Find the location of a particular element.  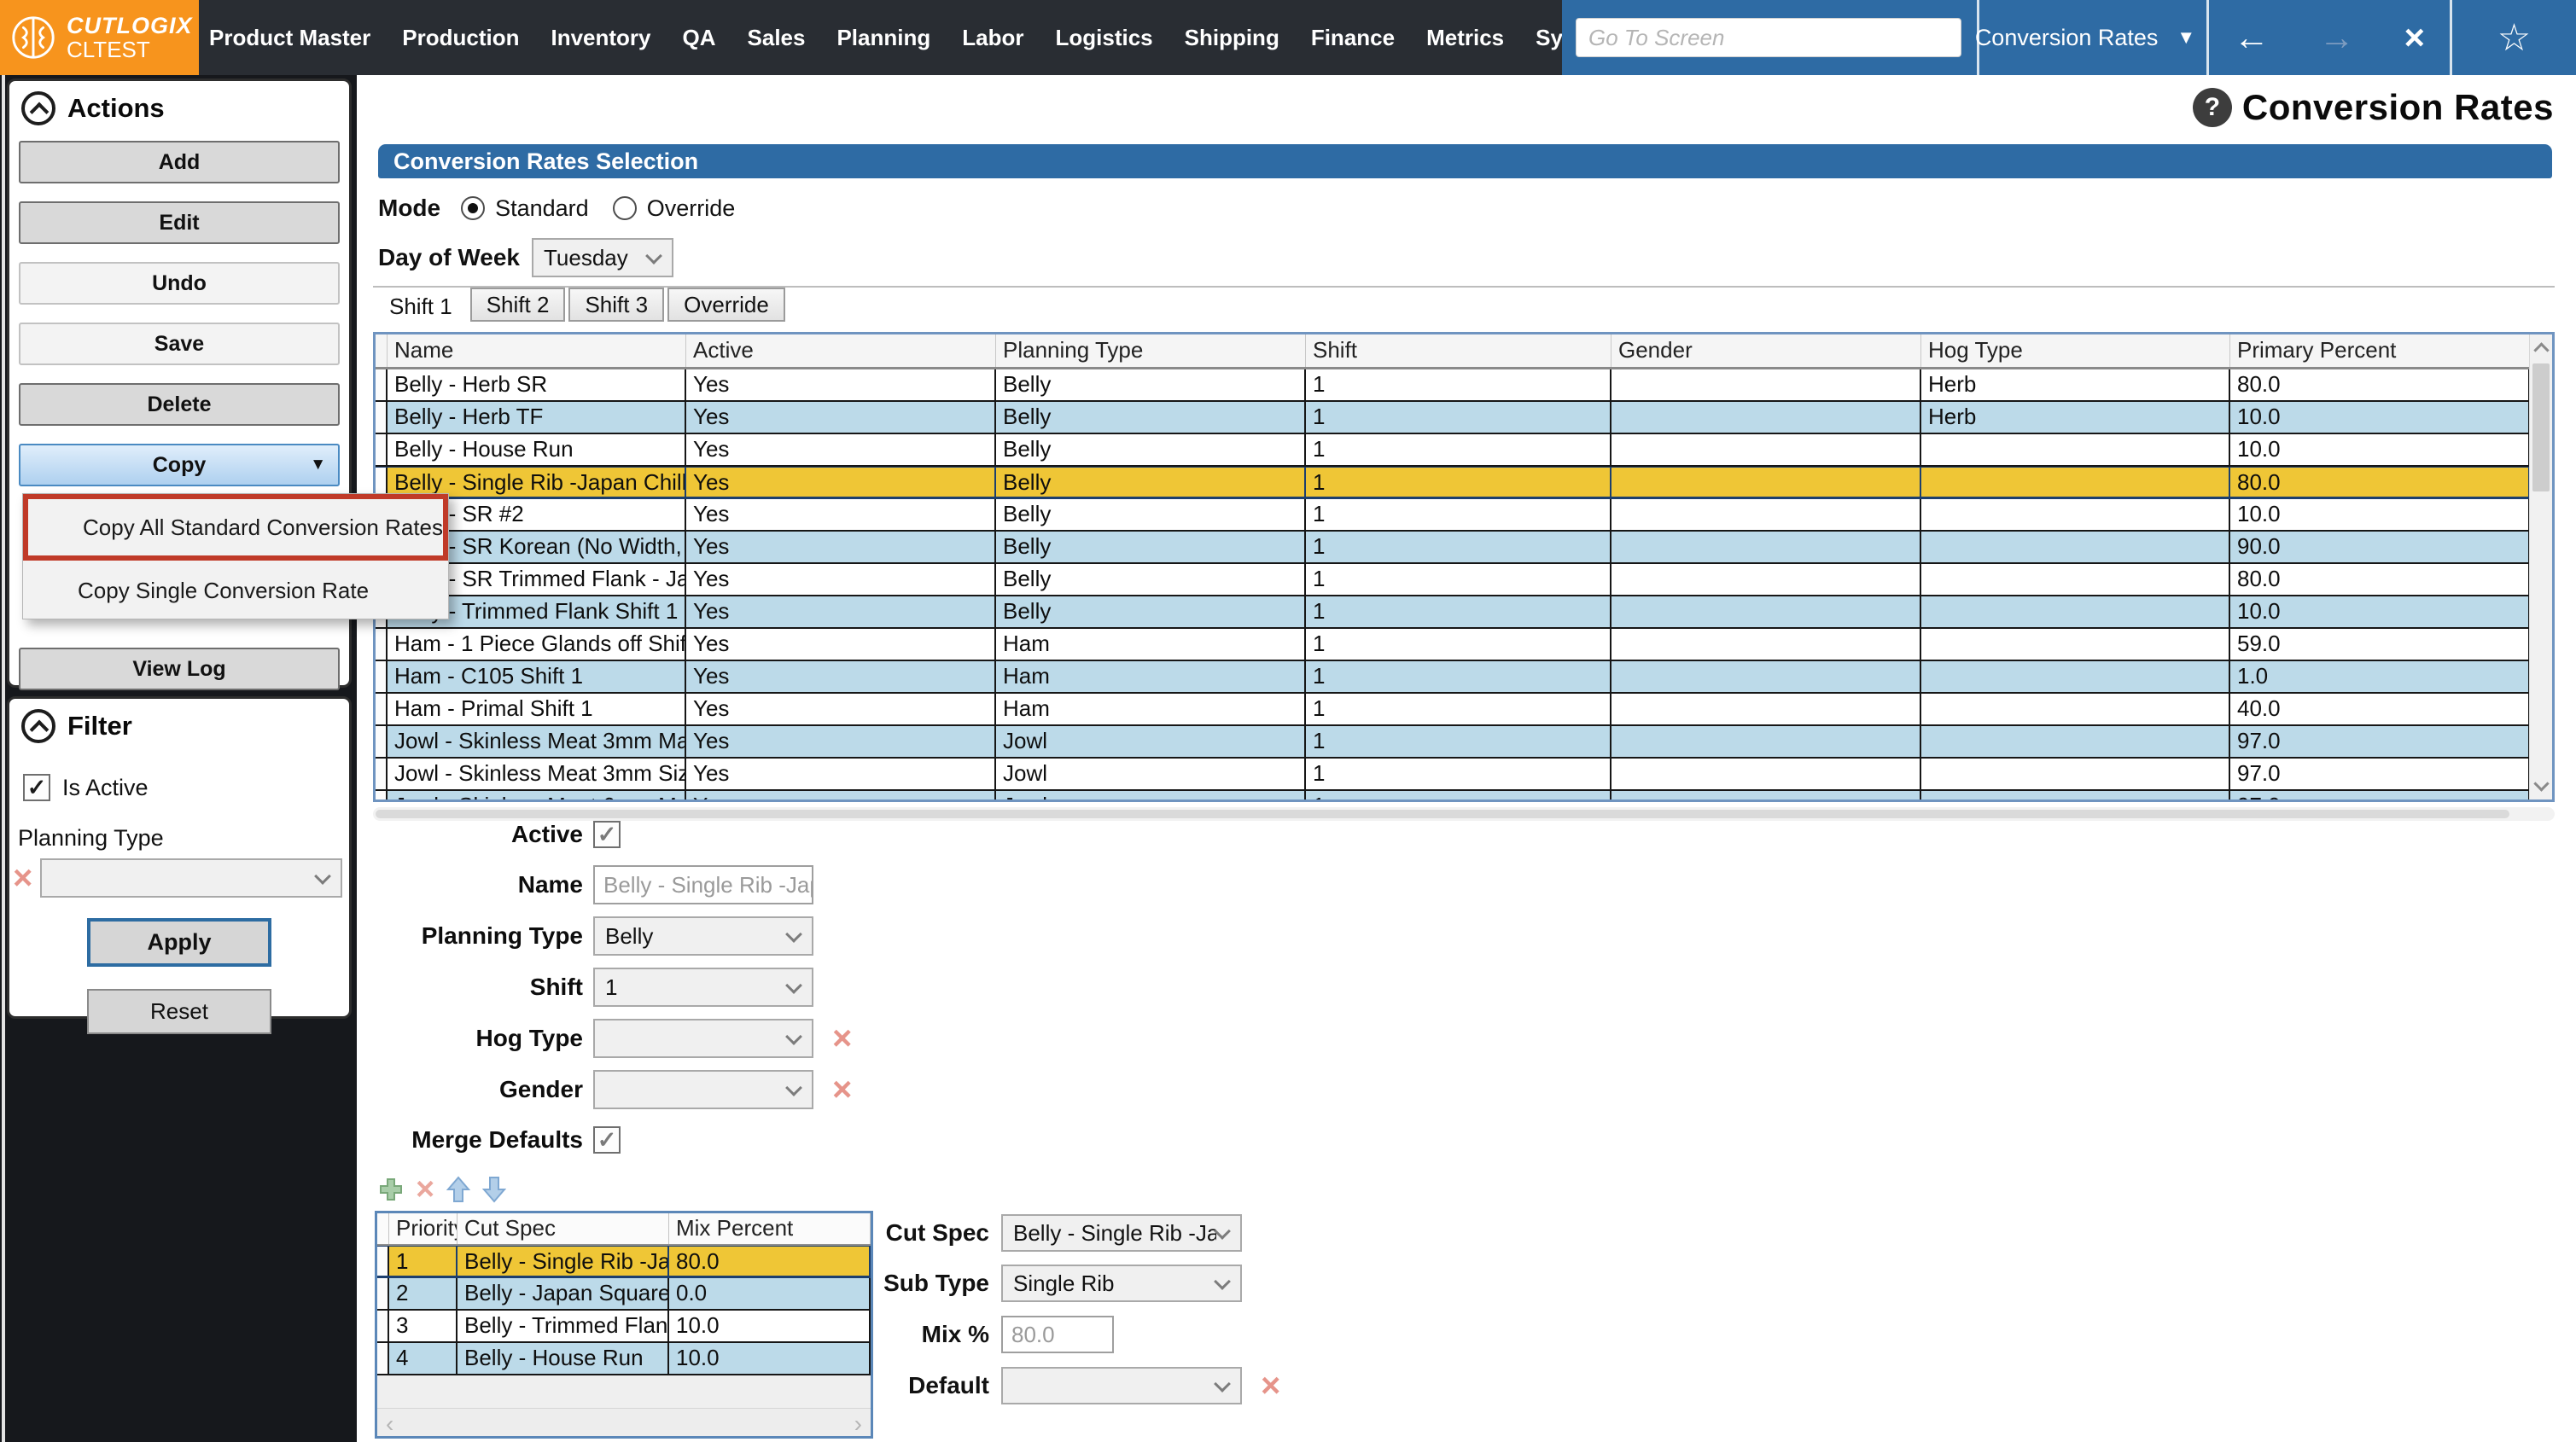

scroll-up-icon is located at coordinates (2541, 350).